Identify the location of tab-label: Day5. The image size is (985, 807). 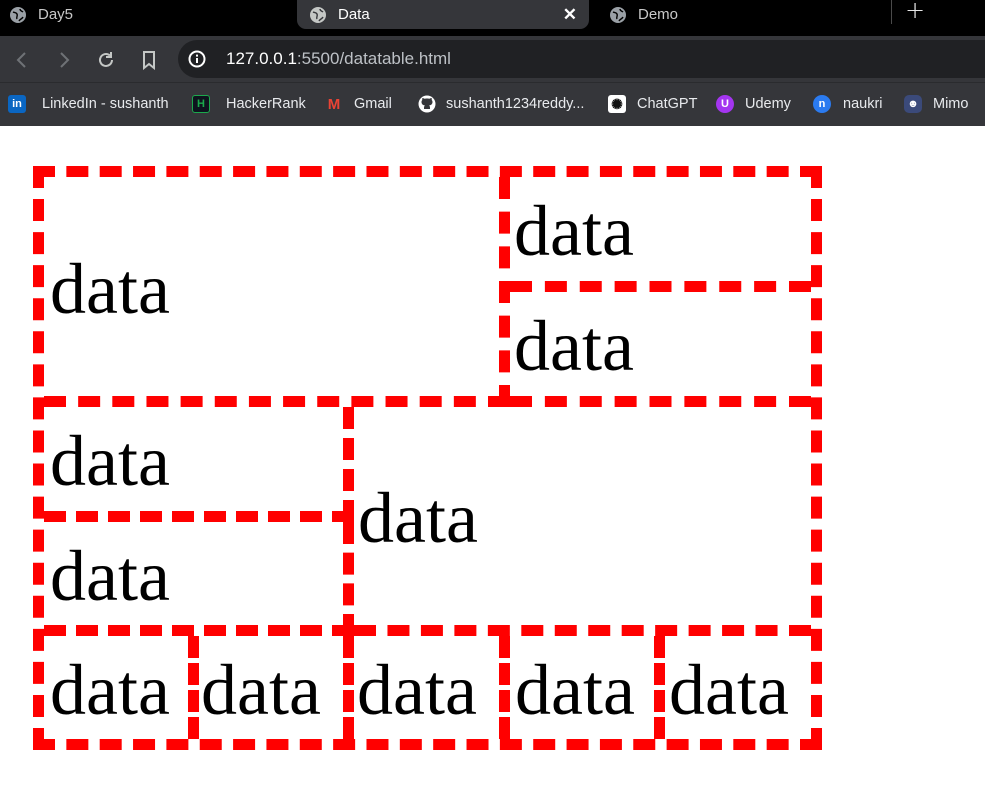
(56, 14).